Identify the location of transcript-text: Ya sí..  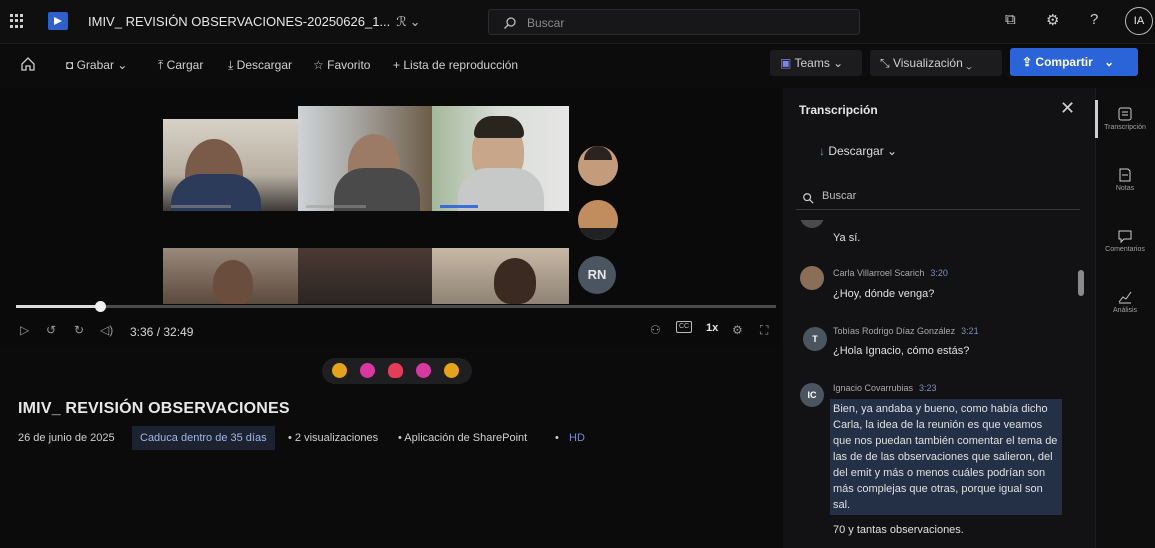
(846, 238).